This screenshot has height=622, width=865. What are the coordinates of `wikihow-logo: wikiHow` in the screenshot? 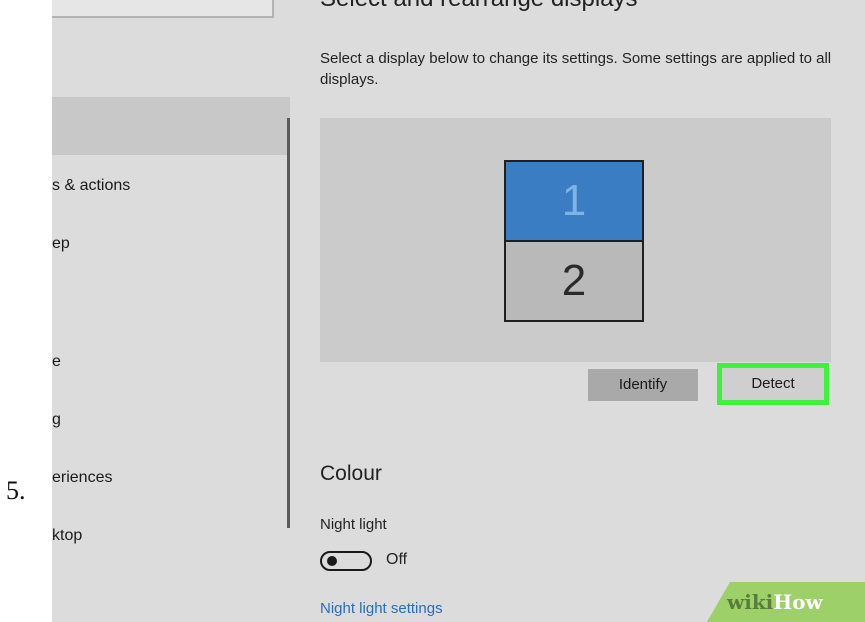 It's located at (775, 602).